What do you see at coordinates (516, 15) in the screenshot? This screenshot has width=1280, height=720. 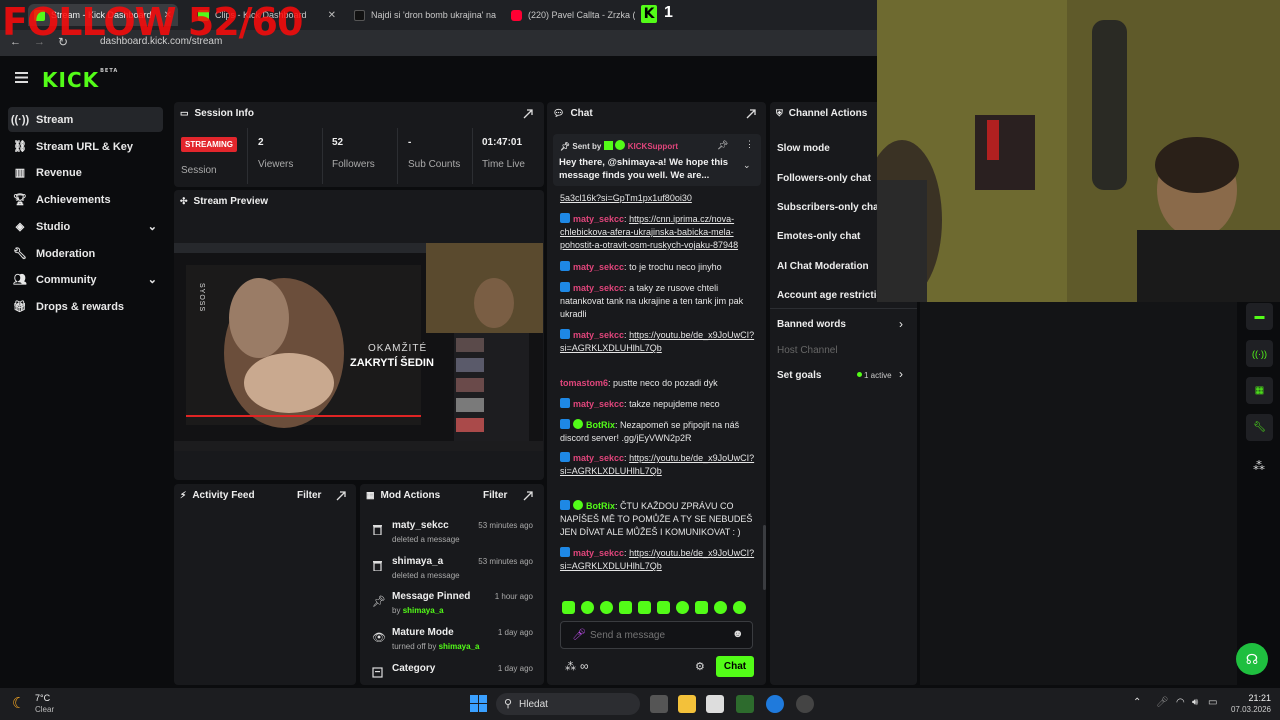 I see `youtube-favicon-icon` at bounding box center [516, 15].